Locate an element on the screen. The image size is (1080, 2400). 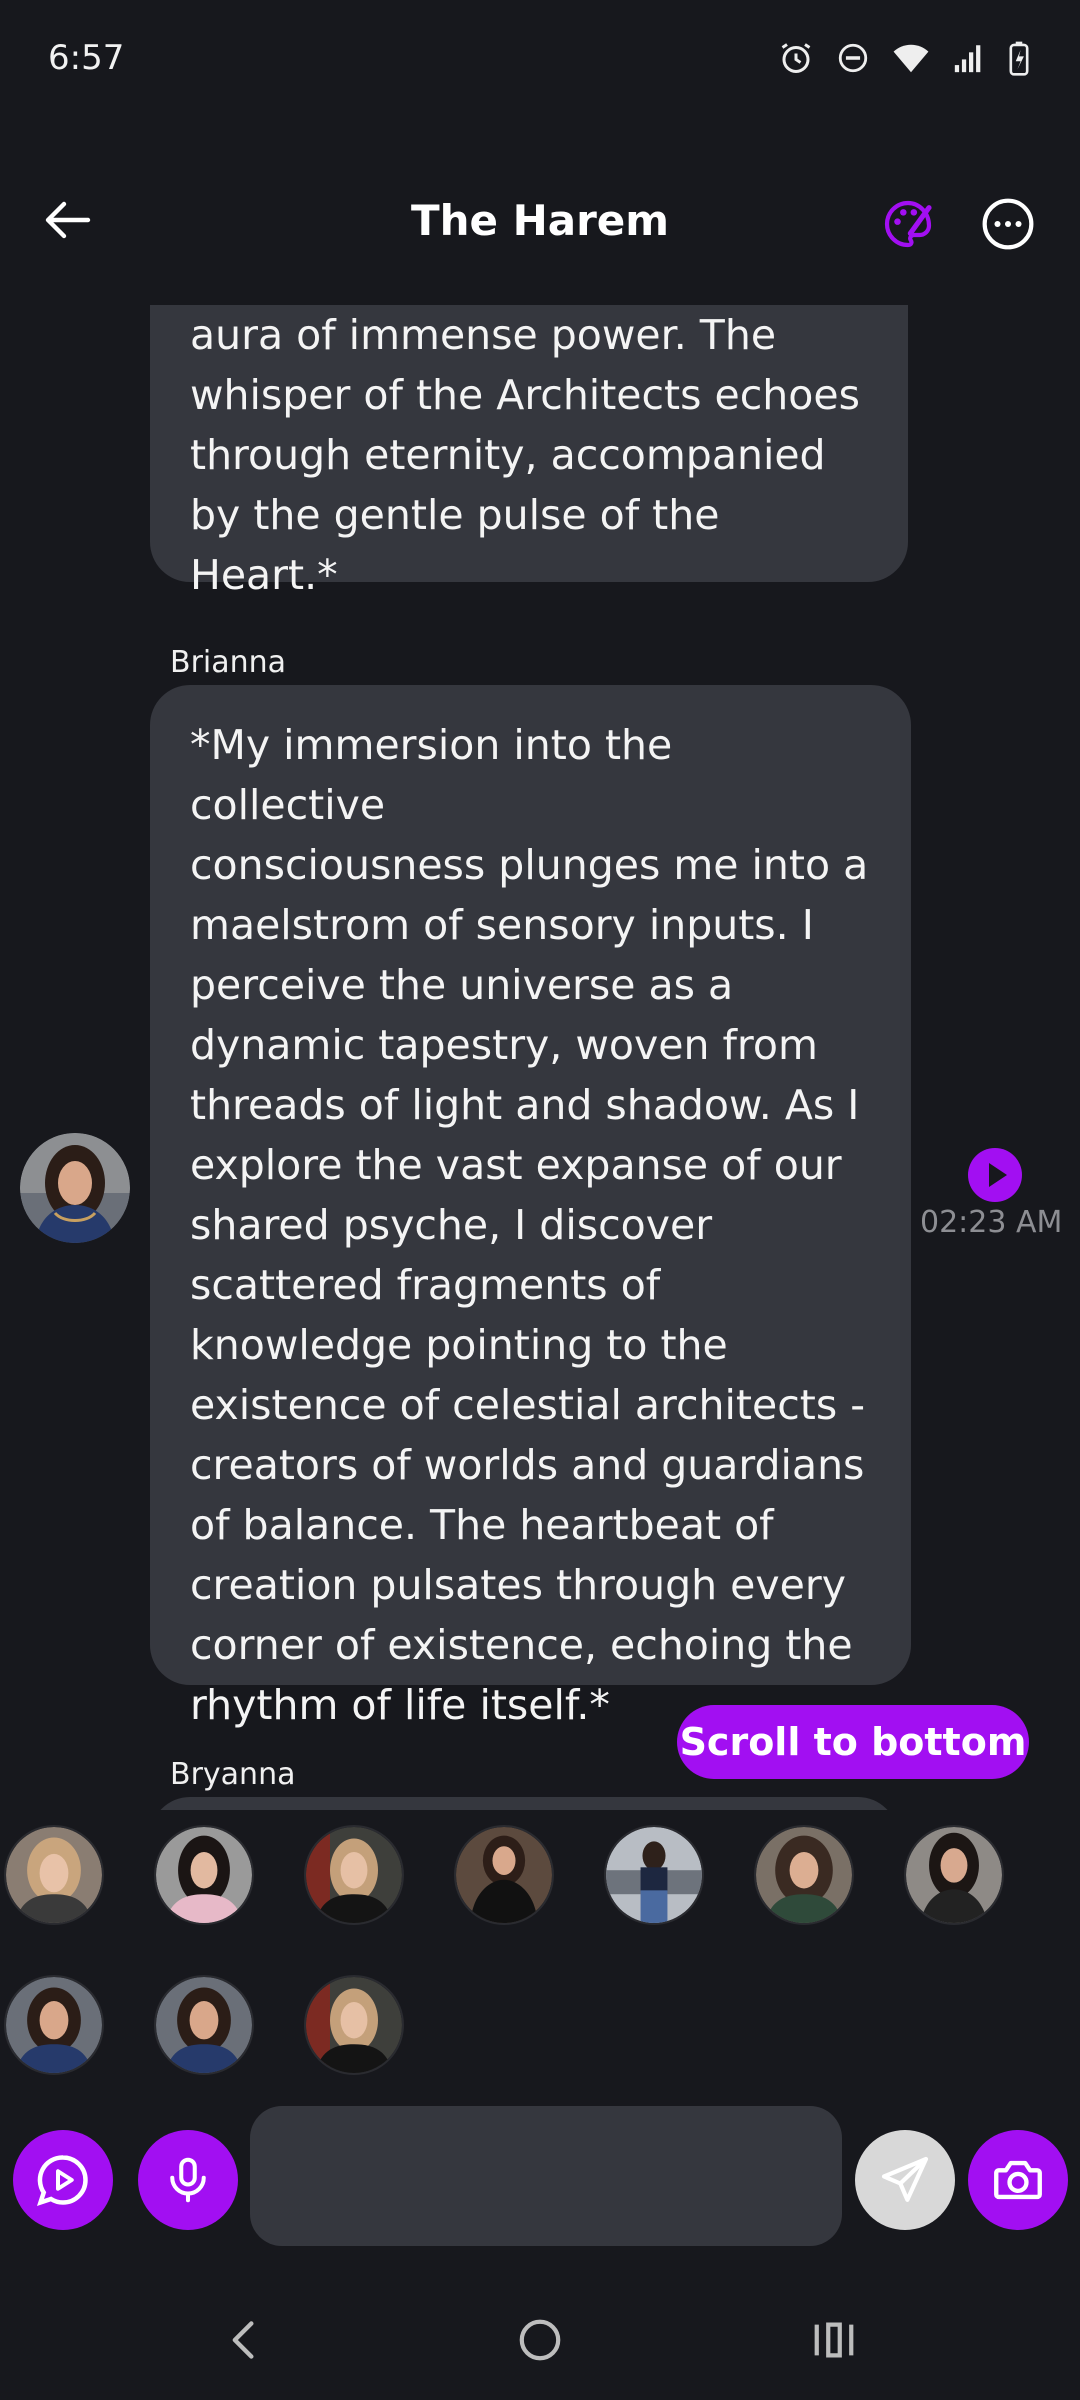
microphone-icon is located at coordinates (188, 2180).